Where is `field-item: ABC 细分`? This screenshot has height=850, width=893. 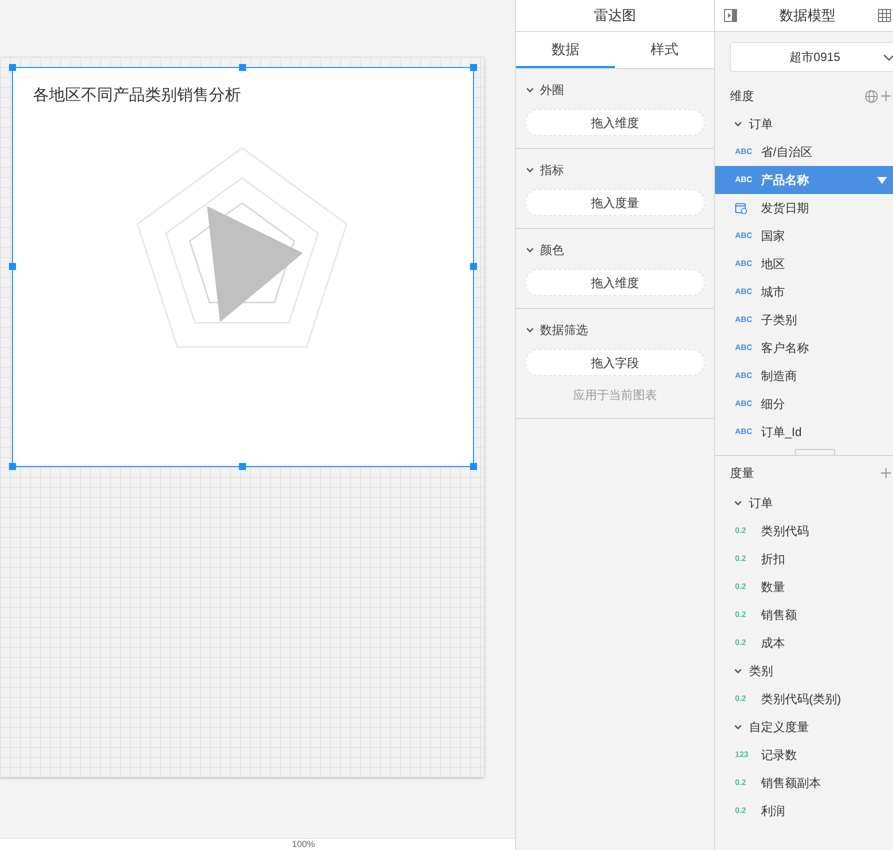 field-item: ABC 细分 is located at coordinates (804, 404).